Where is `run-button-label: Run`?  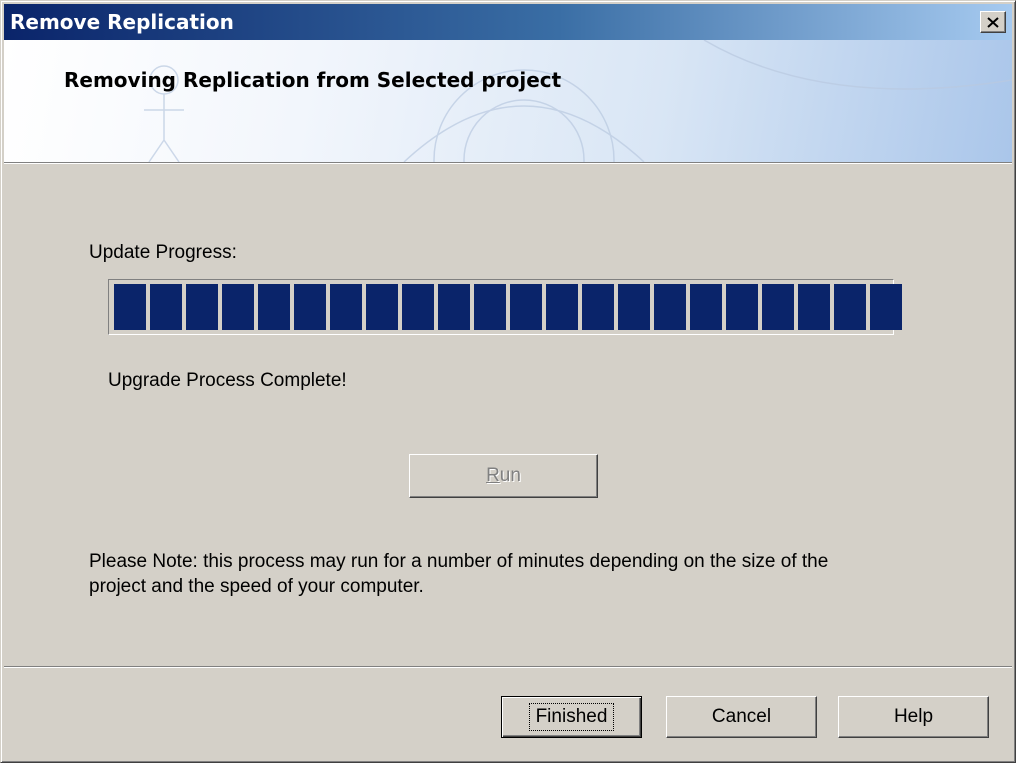 run-button-label: Run is located at coordinates (503, 475).